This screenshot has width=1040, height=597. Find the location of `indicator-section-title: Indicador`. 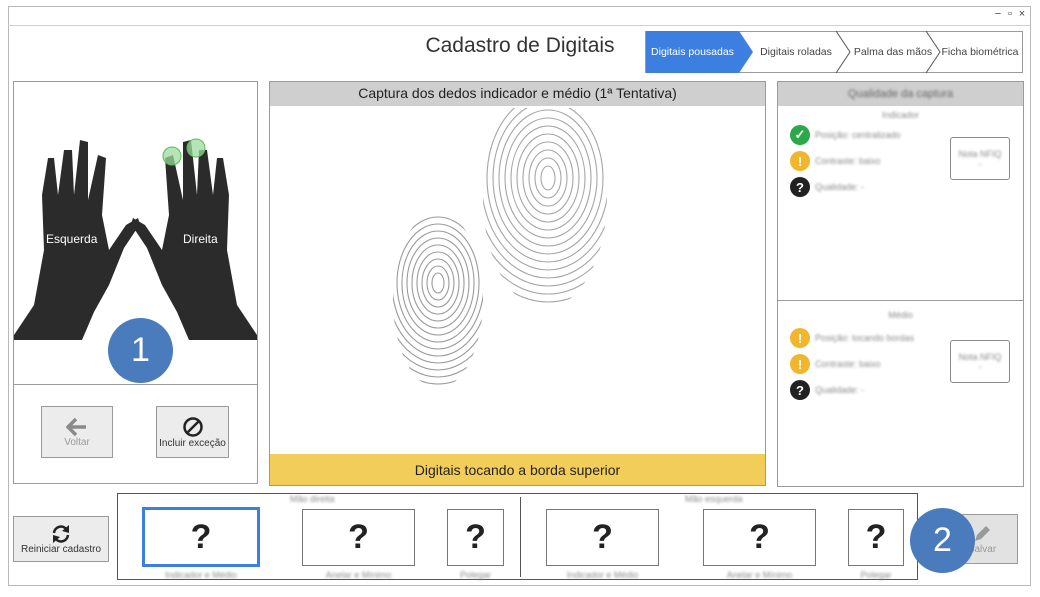

indicator-section-title: Indicador is located at coordinates (900, 115).